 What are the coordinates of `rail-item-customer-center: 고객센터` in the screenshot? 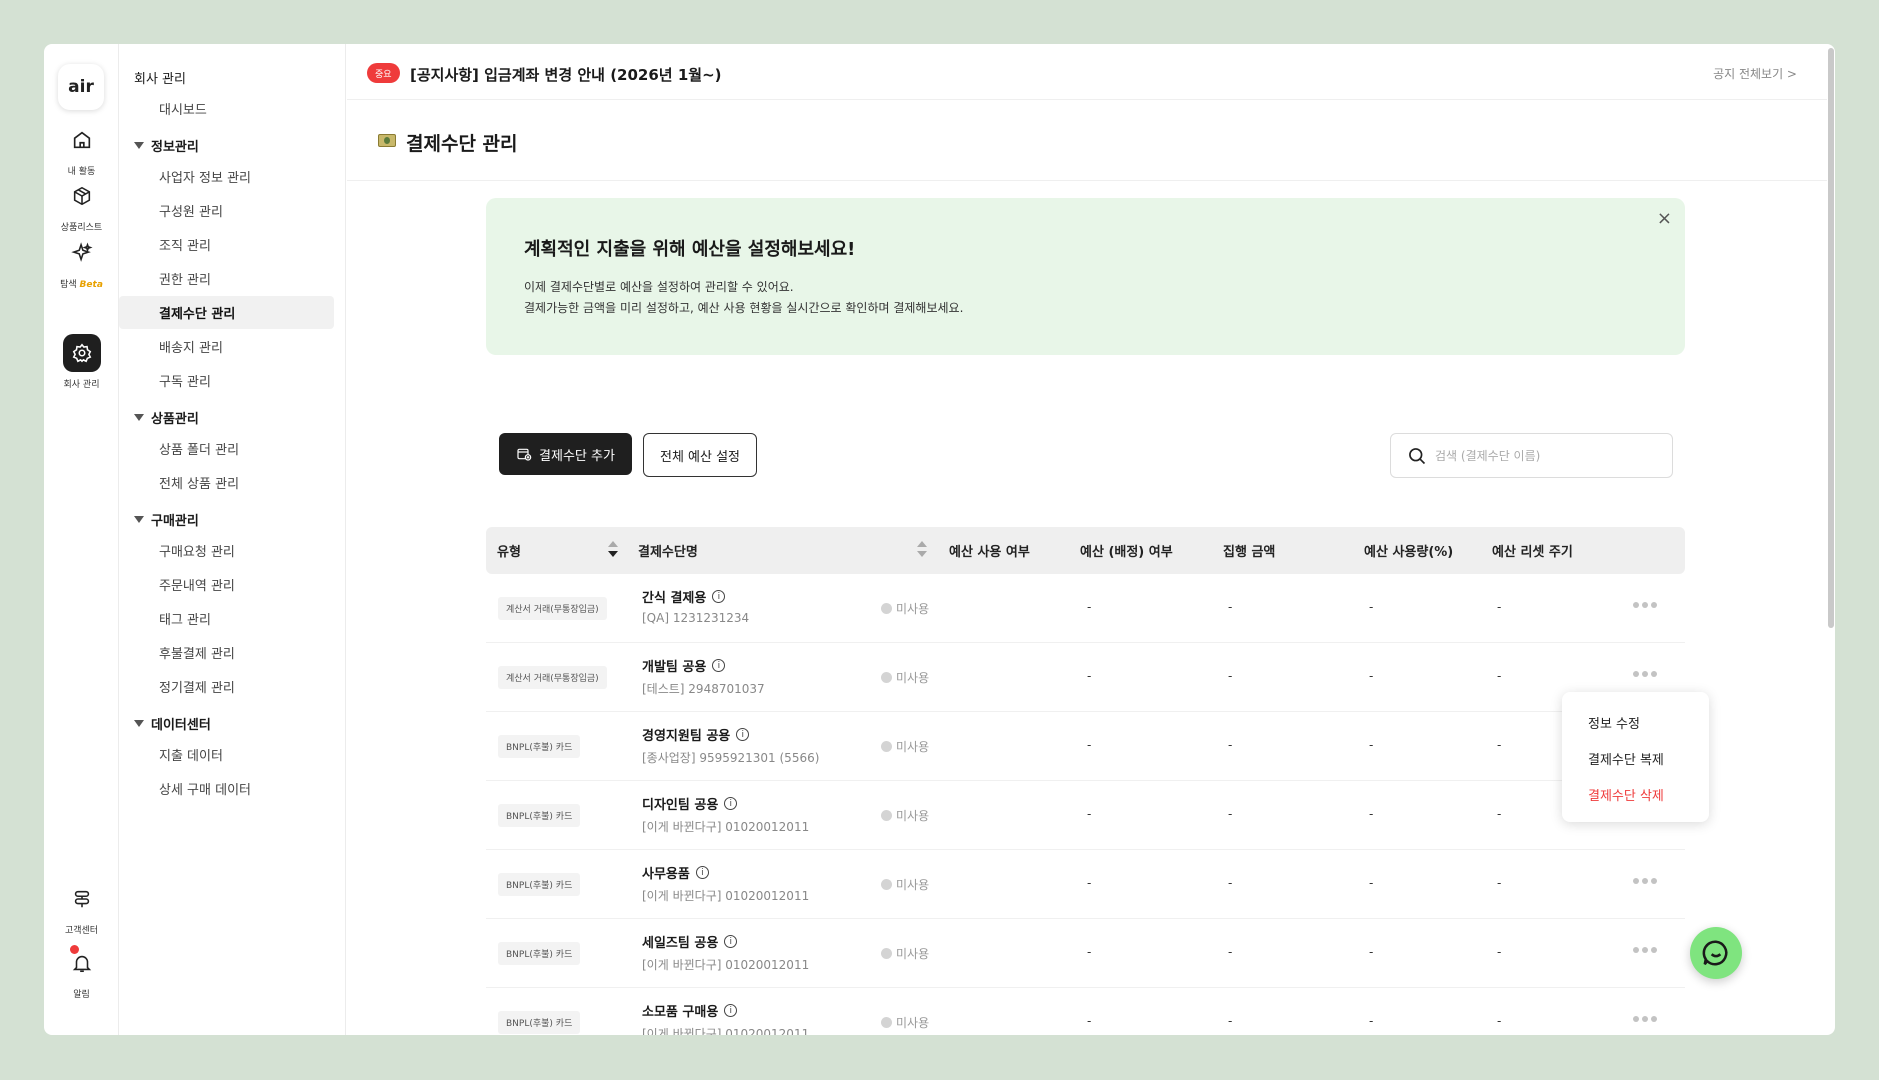 It's located at (81, 908).